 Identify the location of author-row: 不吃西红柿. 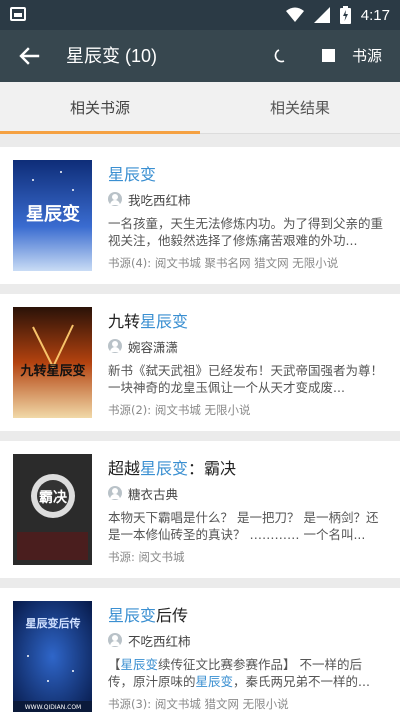
(149, 640).